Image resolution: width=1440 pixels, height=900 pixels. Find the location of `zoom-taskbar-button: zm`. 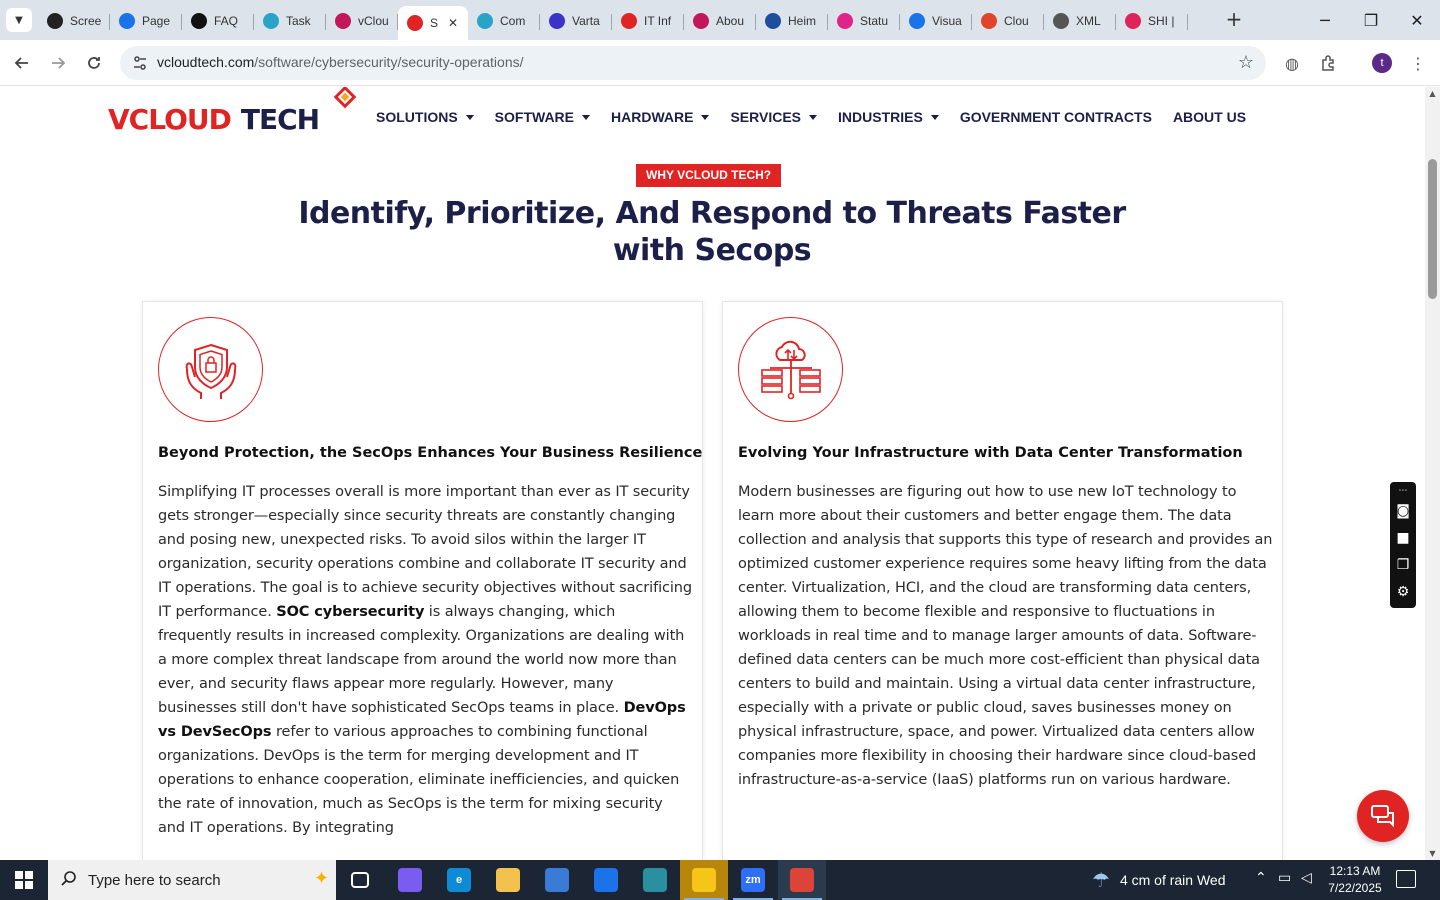

zoom-taskbar-button: zm is located at coordinates (753, 880).